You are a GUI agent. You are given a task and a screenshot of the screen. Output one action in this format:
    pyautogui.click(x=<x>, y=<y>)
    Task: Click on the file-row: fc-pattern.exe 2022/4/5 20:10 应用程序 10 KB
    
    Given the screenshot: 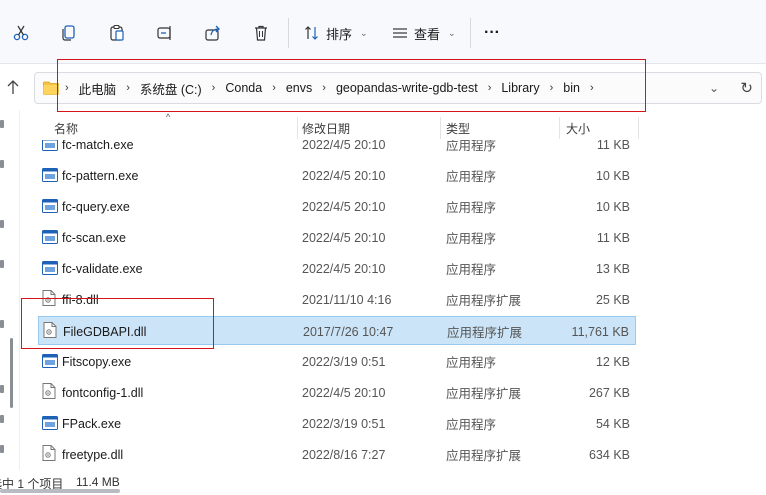 What is the action you would take?
    pyautogui.click(x=337, y=175)
    